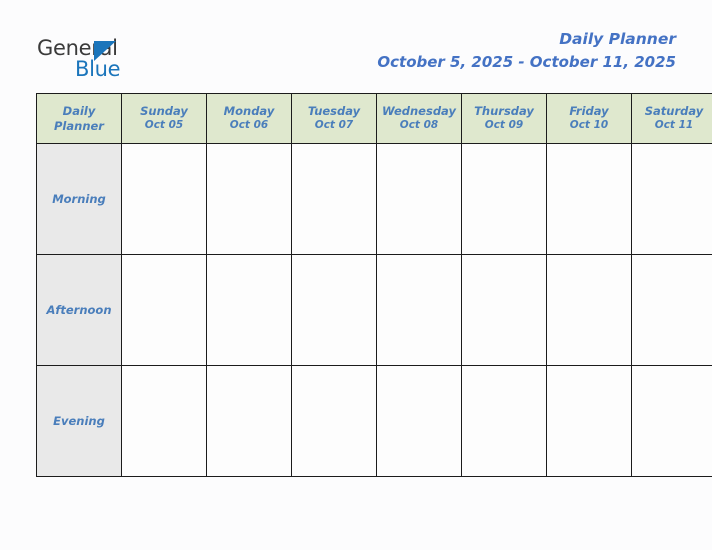  What do you see at coordinates (334, 125) in the screenshot?
I see `column-header-date: Oct 07` at bounding box center [334, 125].